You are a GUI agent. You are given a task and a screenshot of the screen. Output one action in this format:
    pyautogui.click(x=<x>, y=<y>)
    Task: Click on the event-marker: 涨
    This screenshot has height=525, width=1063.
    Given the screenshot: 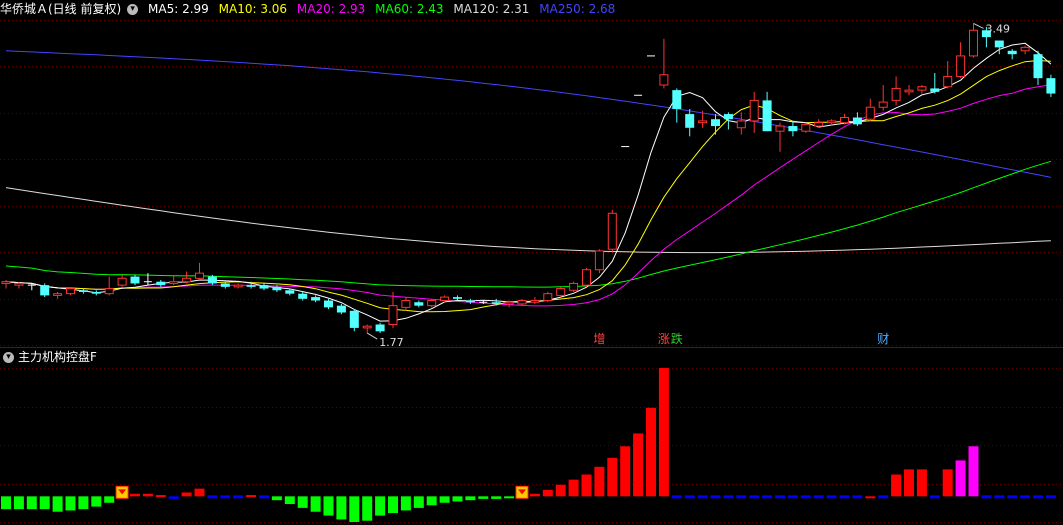 What is the action you would take?
    pyautogui.click(x=664, y=338)
    